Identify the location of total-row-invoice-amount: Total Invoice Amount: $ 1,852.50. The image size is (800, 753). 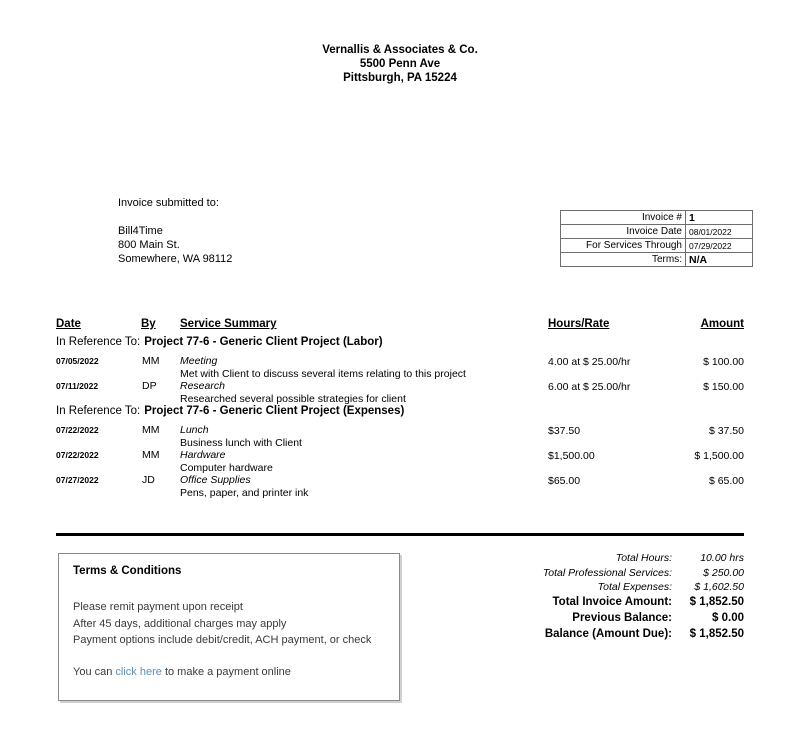
(643, 604).